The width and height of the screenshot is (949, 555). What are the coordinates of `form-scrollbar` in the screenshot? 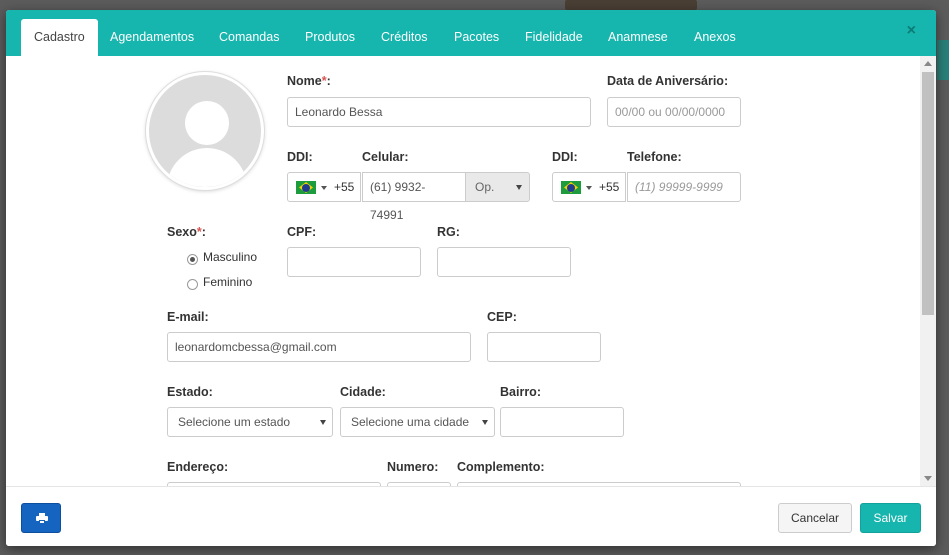 It's located at (928, 271).